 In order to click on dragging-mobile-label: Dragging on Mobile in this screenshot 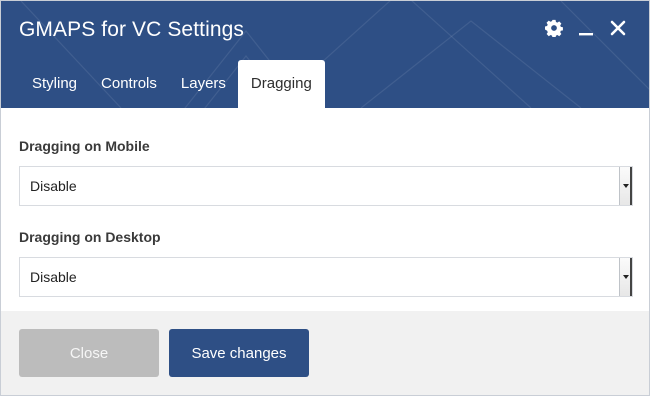, I will do `click(84, 146)`.